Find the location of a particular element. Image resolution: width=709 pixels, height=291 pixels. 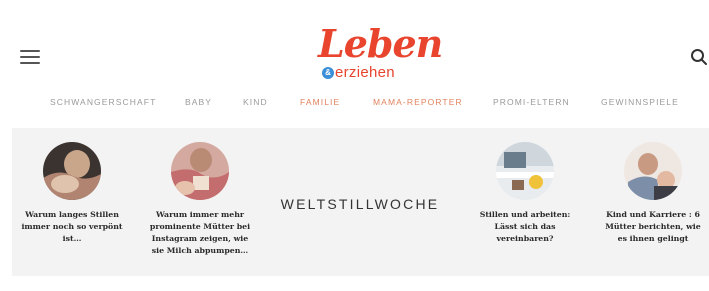

logo-sub-text: erziehen is located at coordinates (365, 72).